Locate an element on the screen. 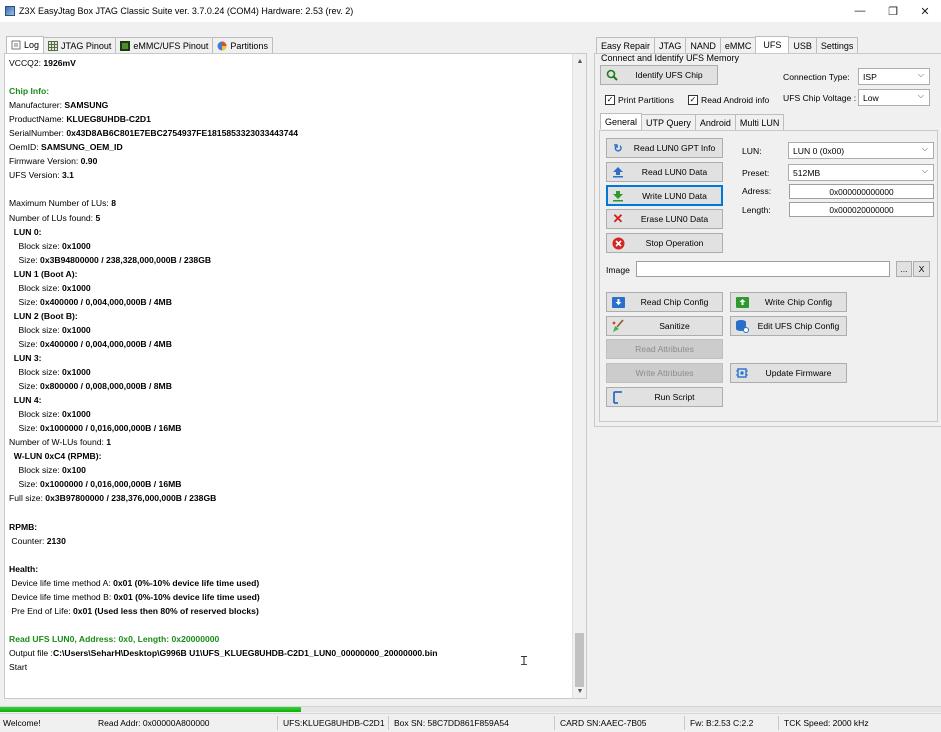 This screenshot has height=732, width=941. pie-icon is located at coordinates (222, 46).